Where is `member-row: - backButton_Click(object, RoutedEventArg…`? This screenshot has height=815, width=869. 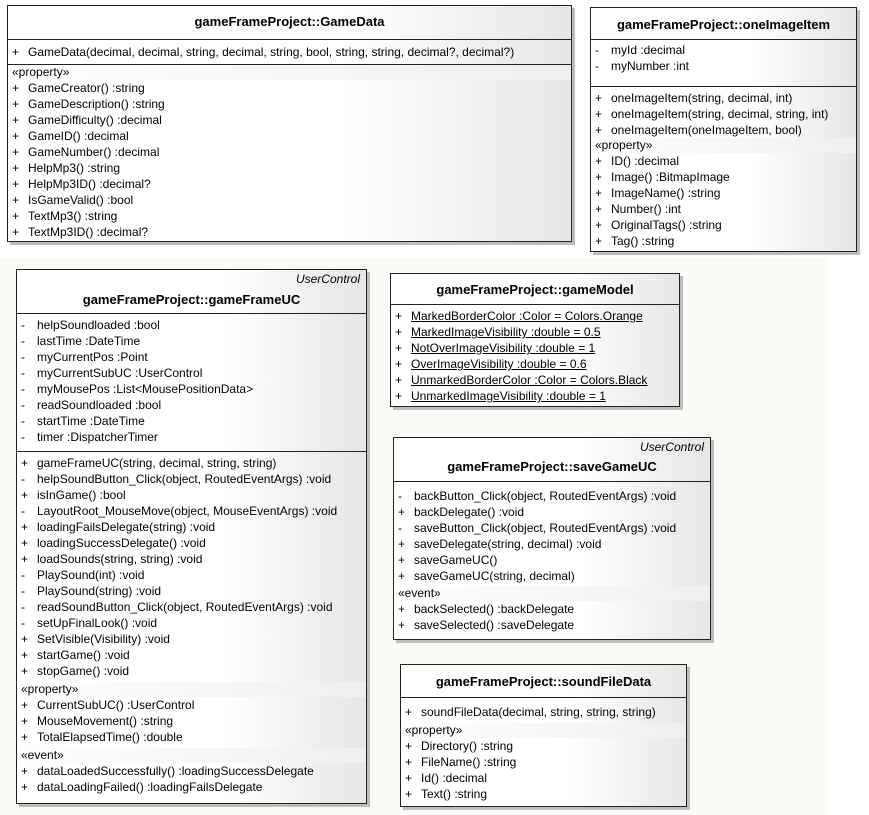 member-row: - backButton_Click(object, RoutedEventArg… is located at coordinates (552, 496).